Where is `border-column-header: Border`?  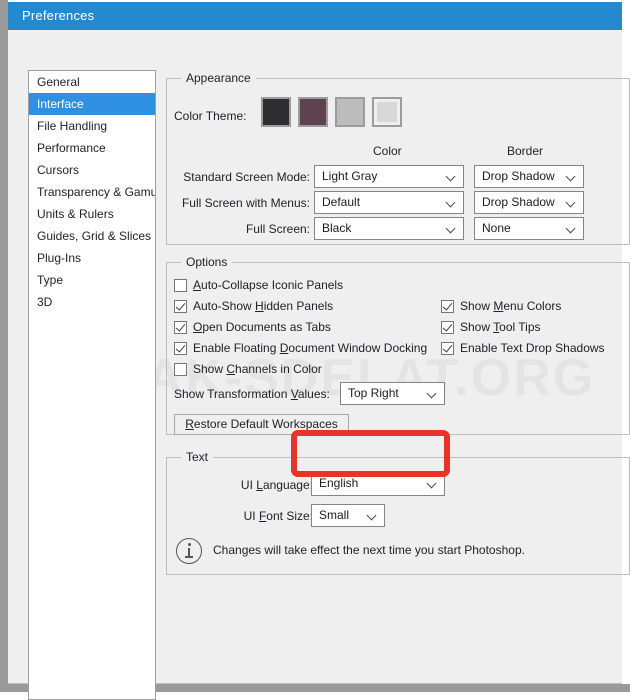
border-column-header: Border is located at coordinates (525, 151).